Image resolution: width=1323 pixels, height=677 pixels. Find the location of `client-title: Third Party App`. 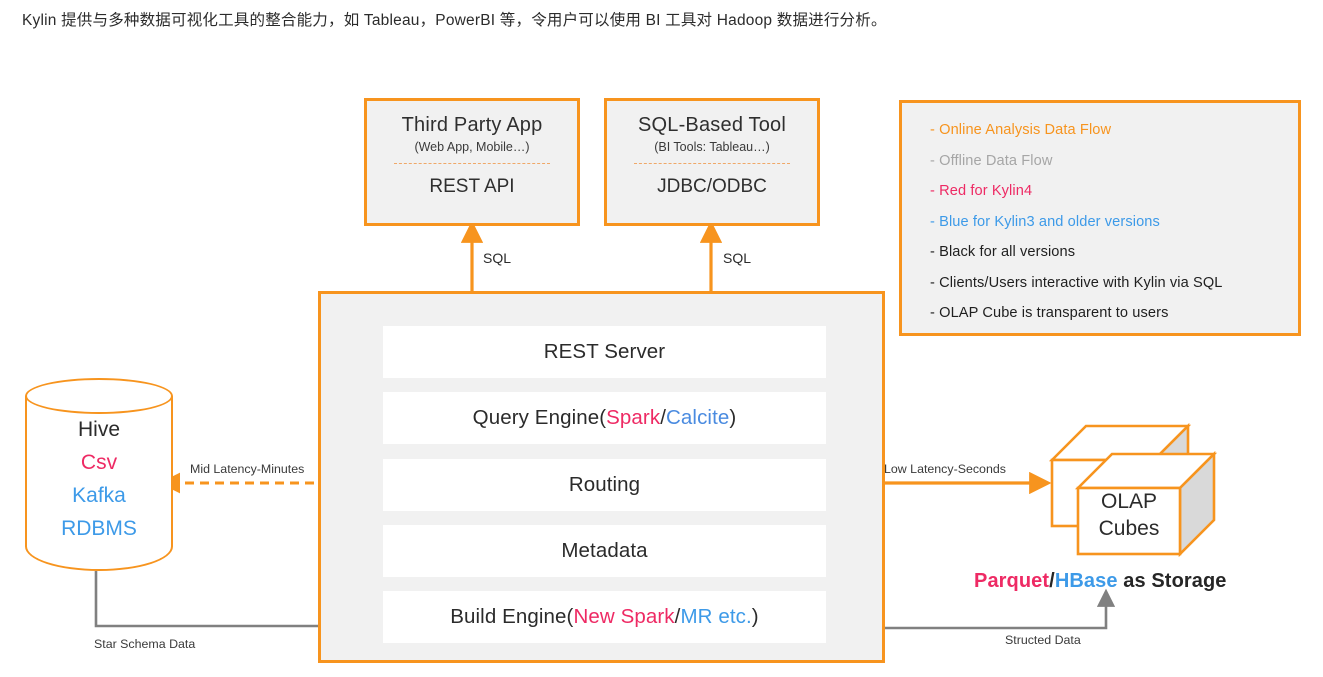

client-title: Third Party App is located at coordinates (472, 125).